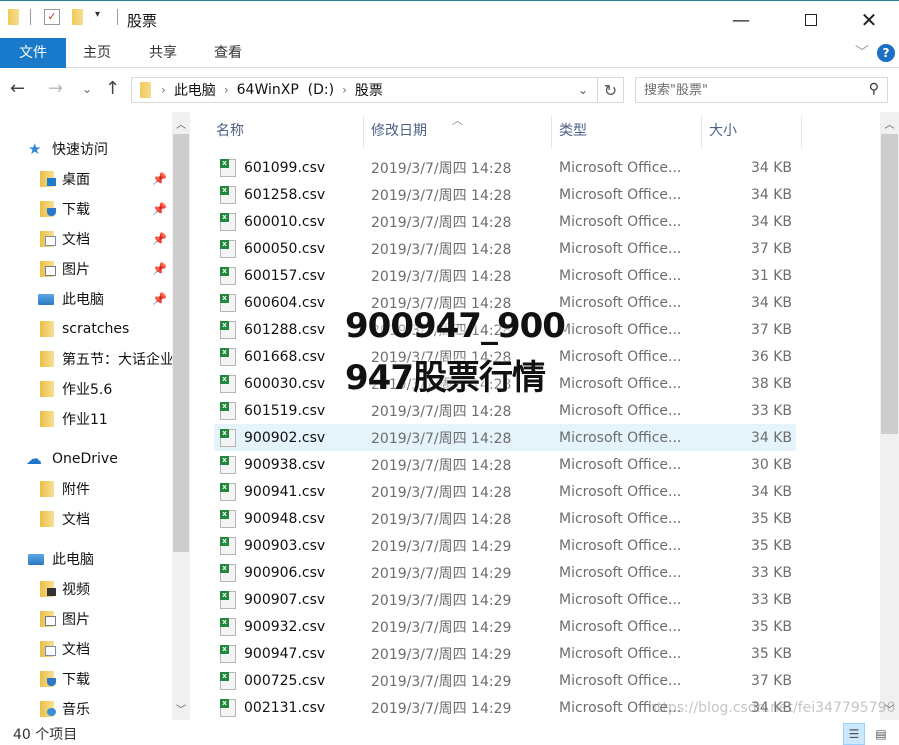  Describe the element at coordinates (109, 149) in the screenshot. I see `nav-quick-access: ★ 快速访问` at that location.